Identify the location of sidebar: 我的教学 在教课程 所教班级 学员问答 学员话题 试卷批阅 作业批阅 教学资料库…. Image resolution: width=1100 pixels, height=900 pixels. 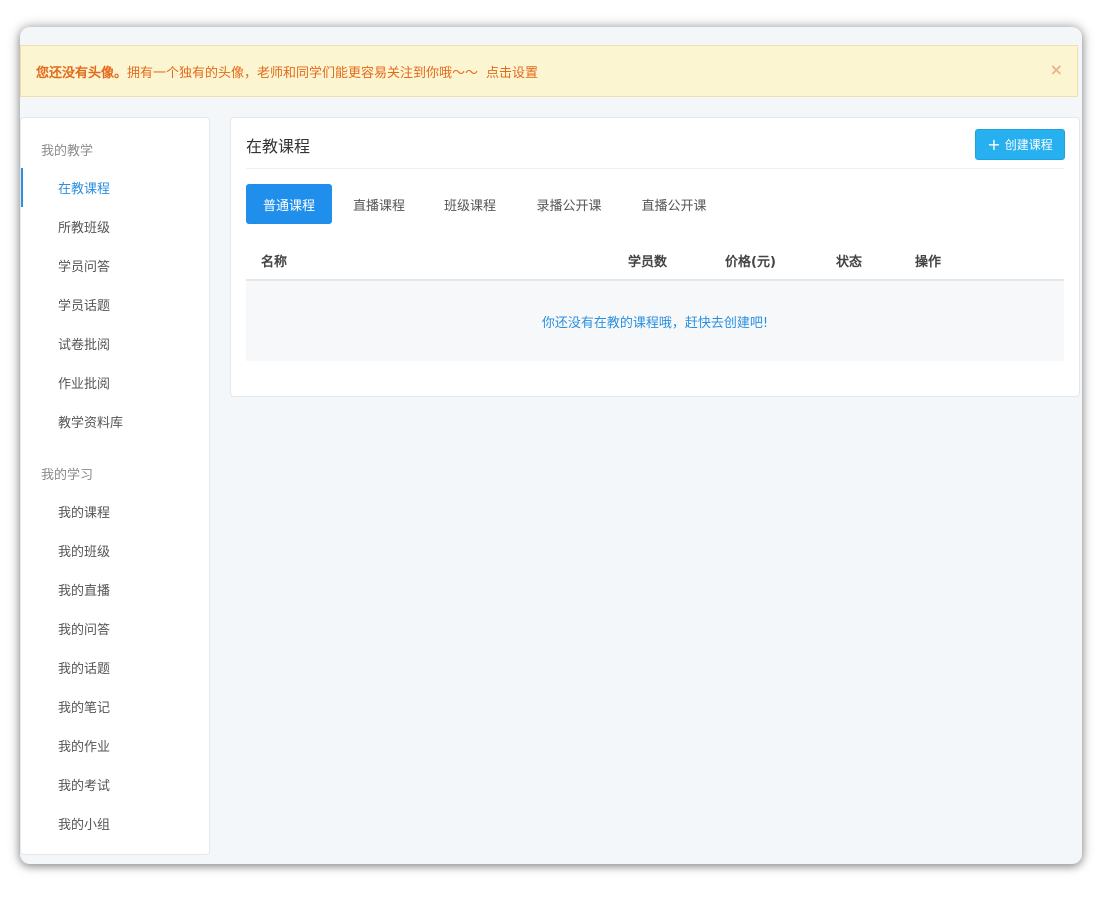
(115, 486).